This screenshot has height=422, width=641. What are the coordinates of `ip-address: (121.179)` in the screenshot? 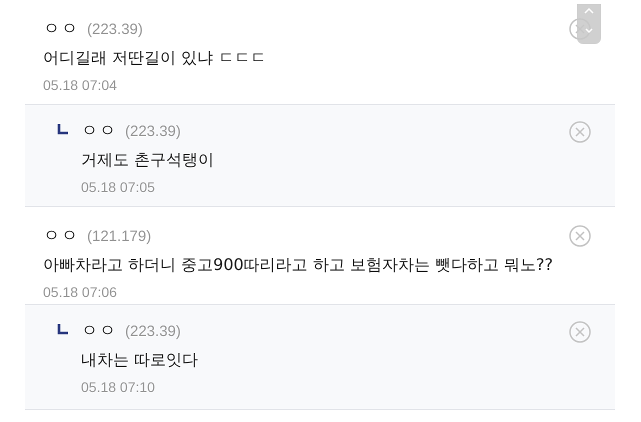 It's located at (119, 236).